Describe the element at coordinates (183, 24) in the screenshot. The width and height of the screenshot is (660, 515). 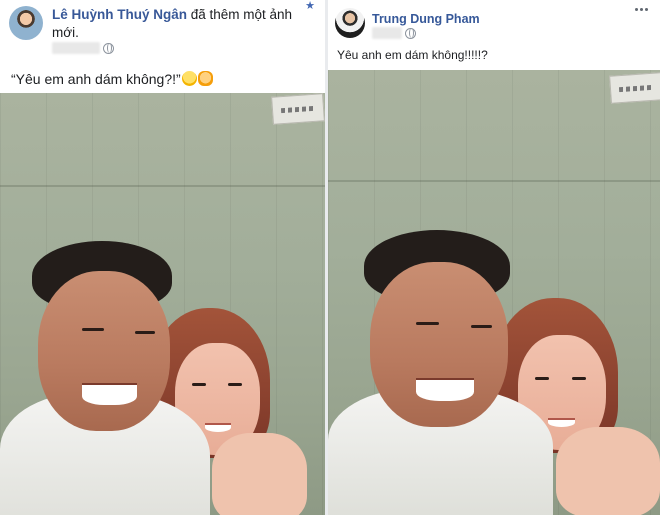
I see `post-header-text: Lê Huỳnh Thuý Ngân đã thêm một ảnh mới.` at that location.